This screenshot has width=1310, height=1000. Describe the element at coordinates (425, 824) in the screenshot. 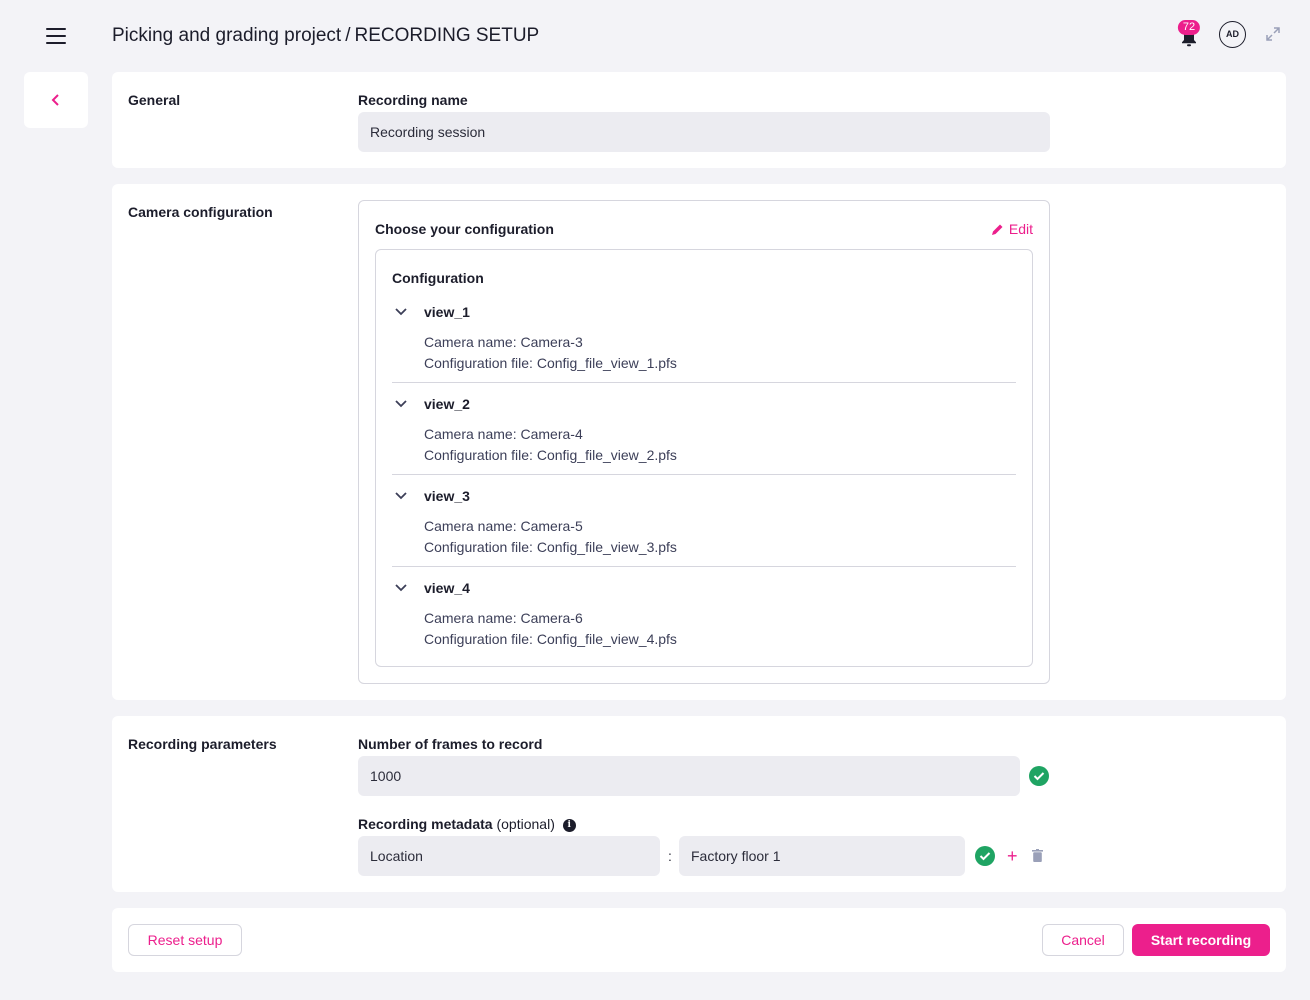

I see `metadata-title: Recording metadata` at that location.